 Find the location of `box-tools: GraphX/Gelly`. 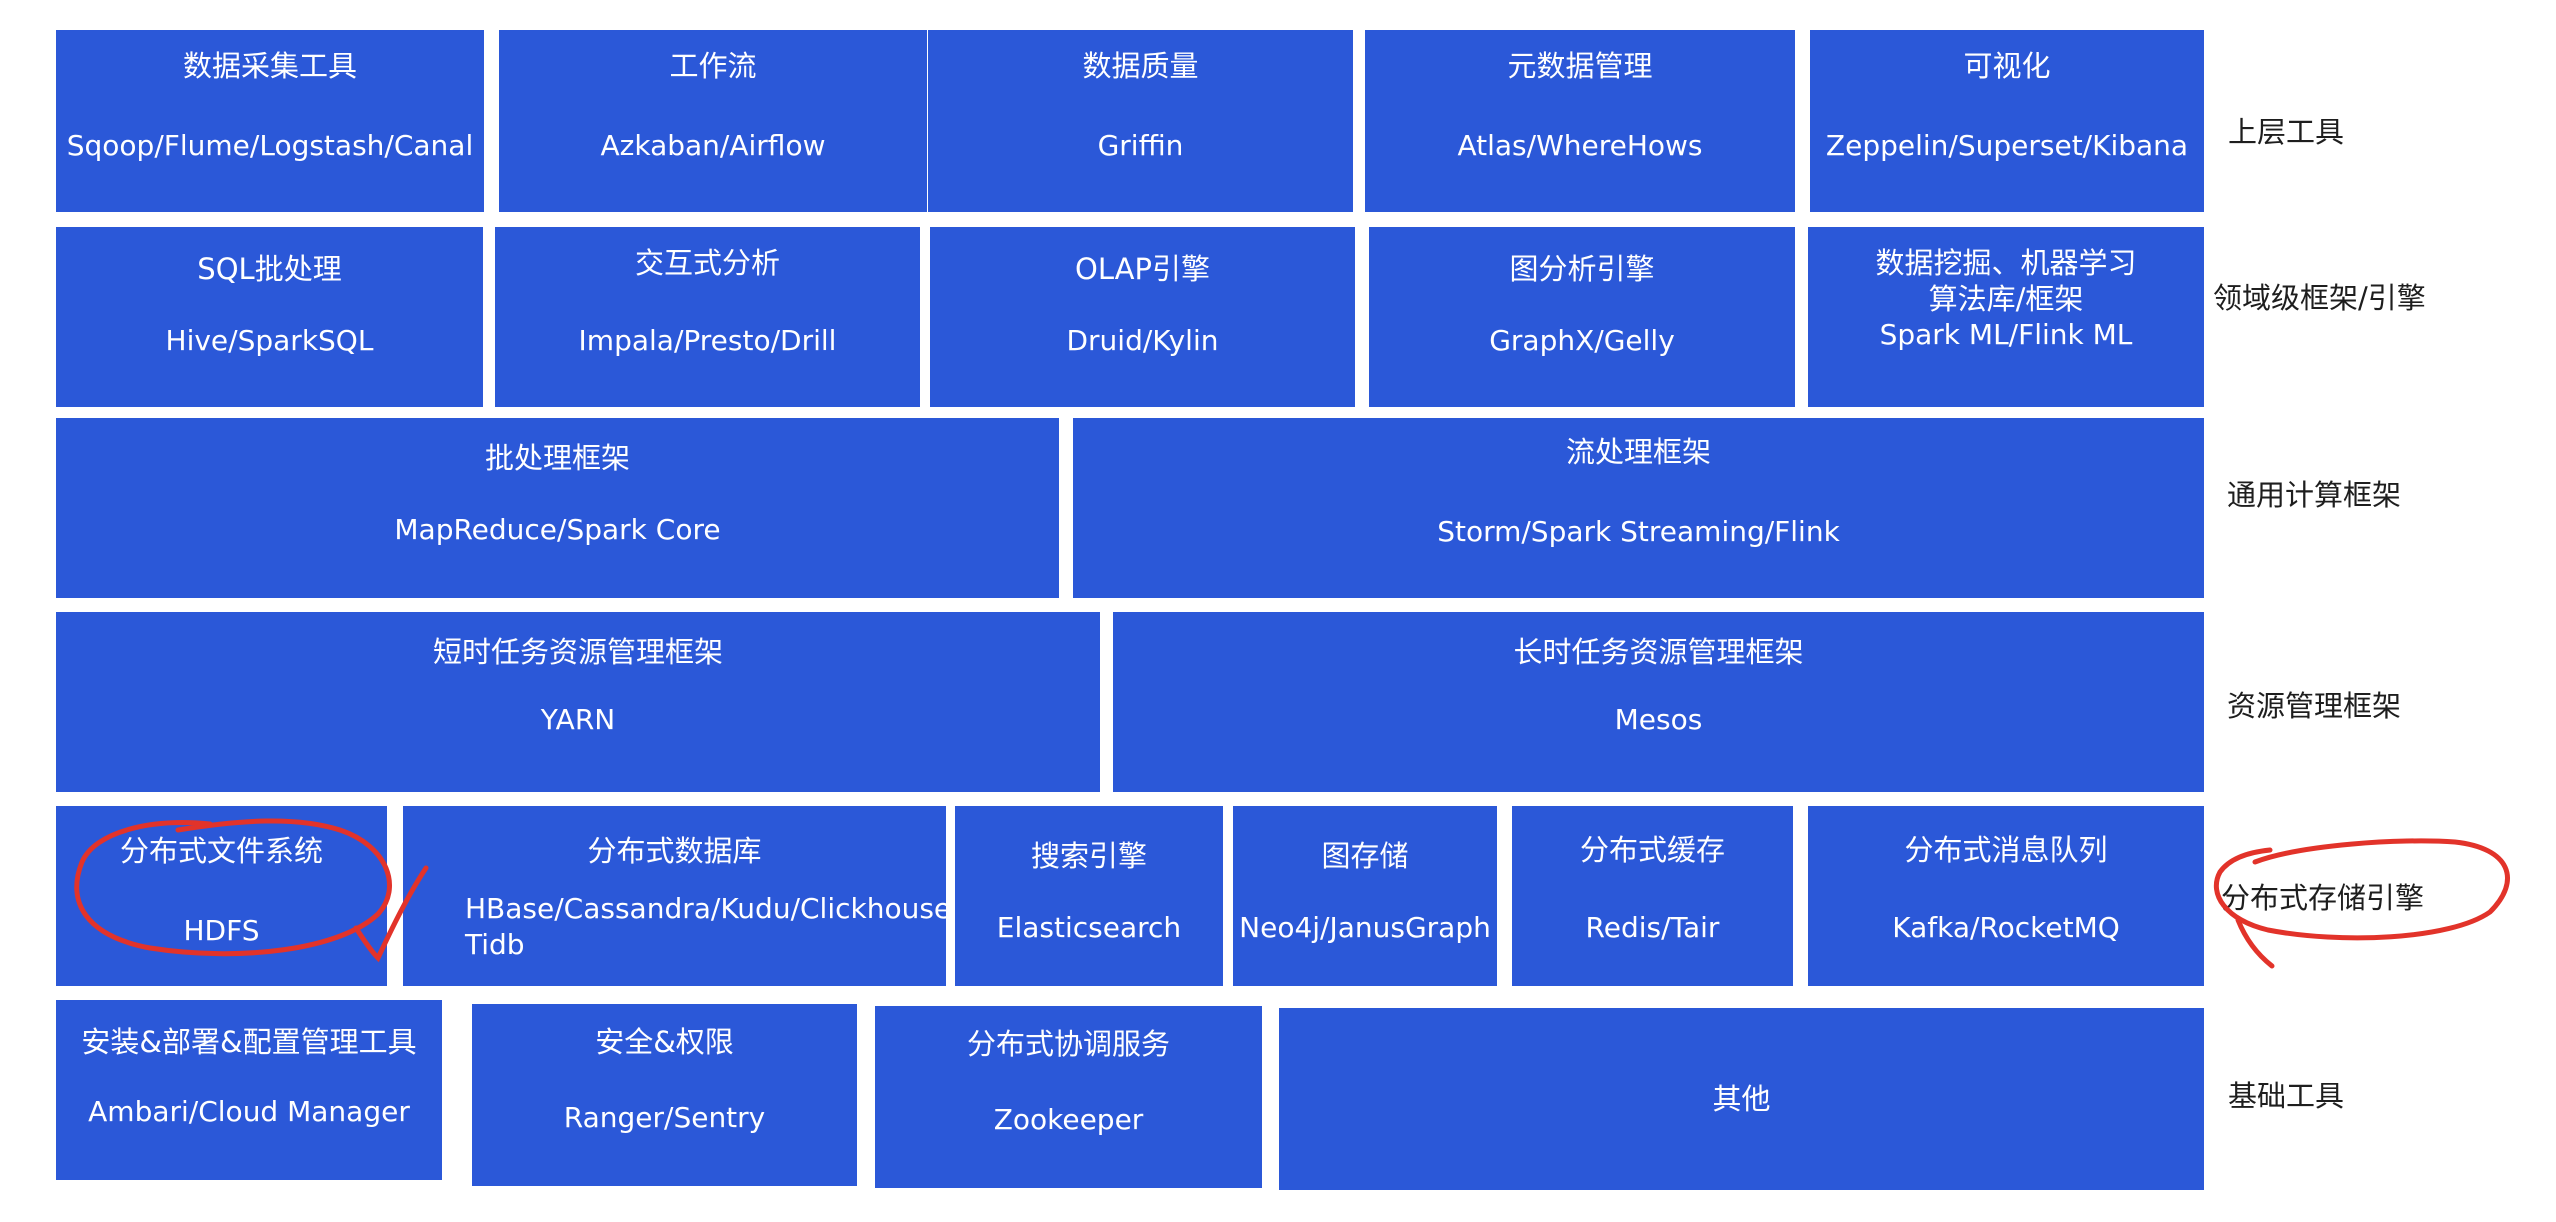

box-tools: GraphX/Gelly is located at coordinates (1582, 340).